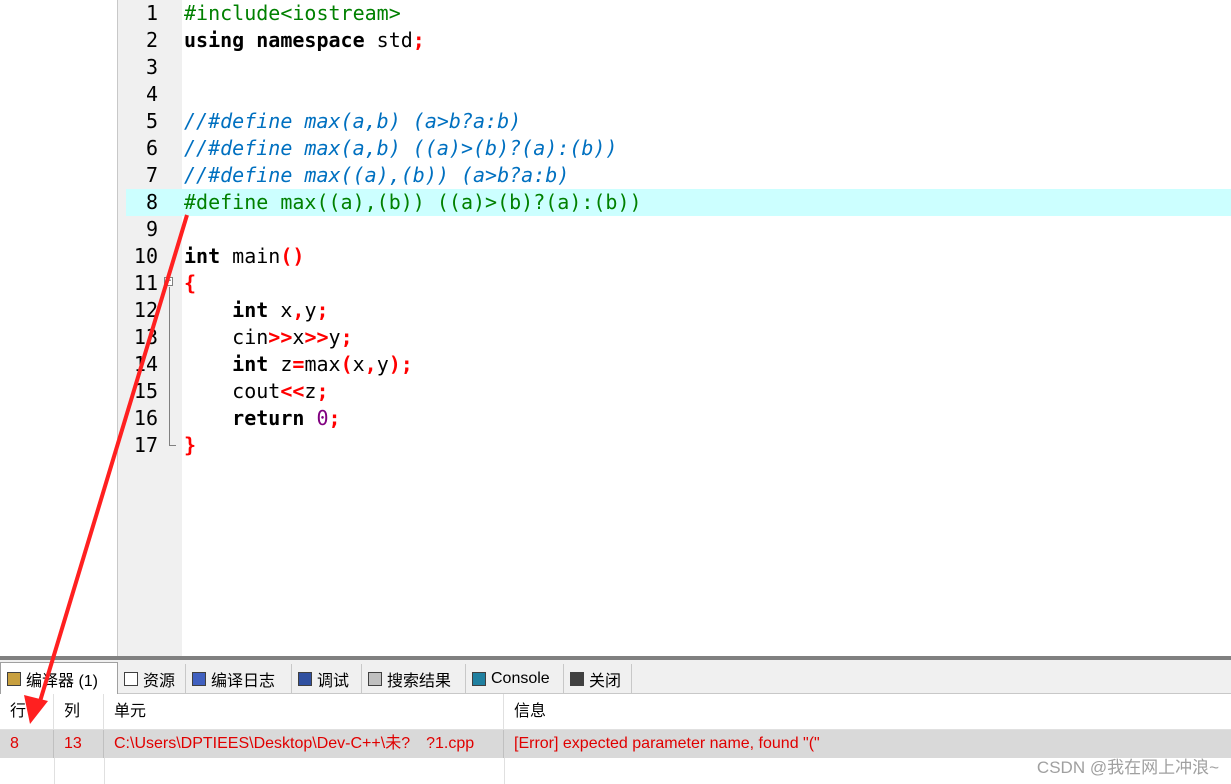 This screenshot has height=784, width=1231. Describe the element at coordinates (151, 40) in the screenshot. I see `line-number: 2` at that location.